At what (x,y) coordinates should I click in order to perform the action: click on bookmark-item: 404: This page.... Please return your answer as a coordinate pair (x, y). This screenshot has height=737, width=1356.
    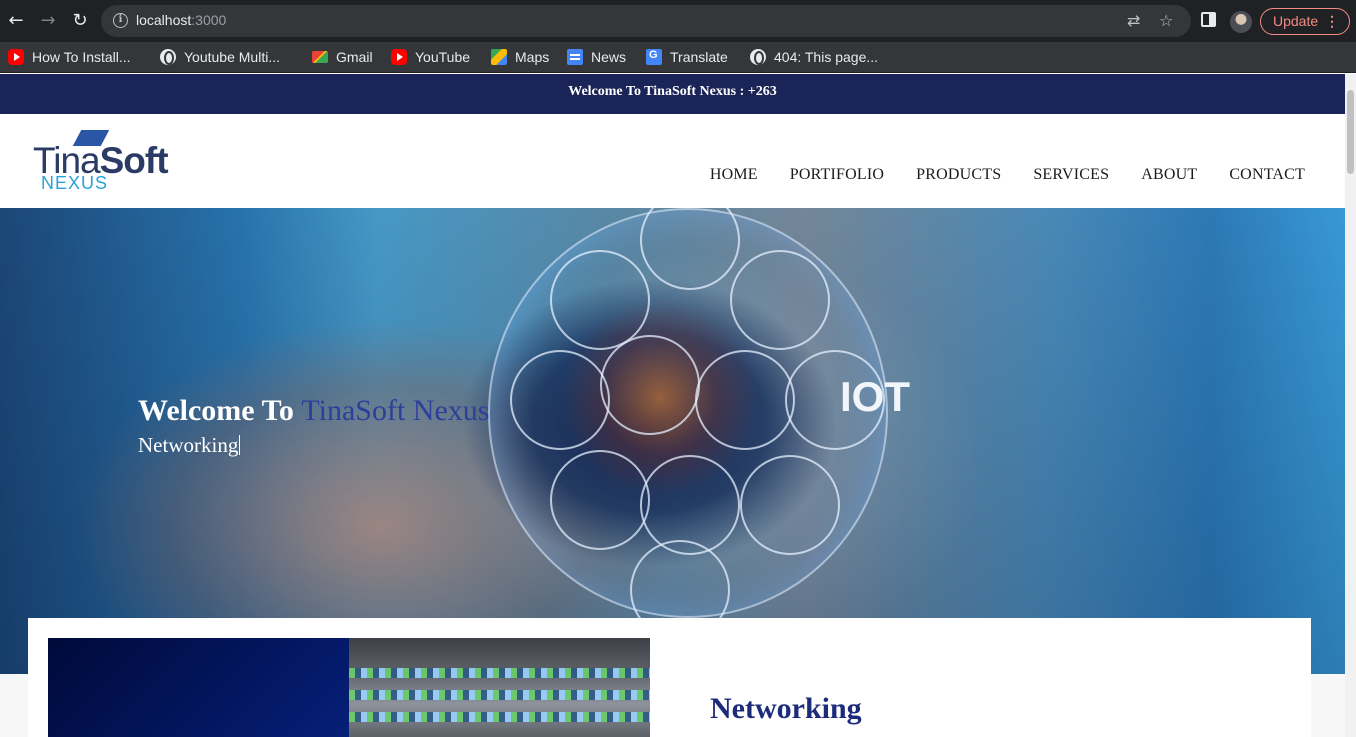
    Looking at the image, I should click on (814, 57).